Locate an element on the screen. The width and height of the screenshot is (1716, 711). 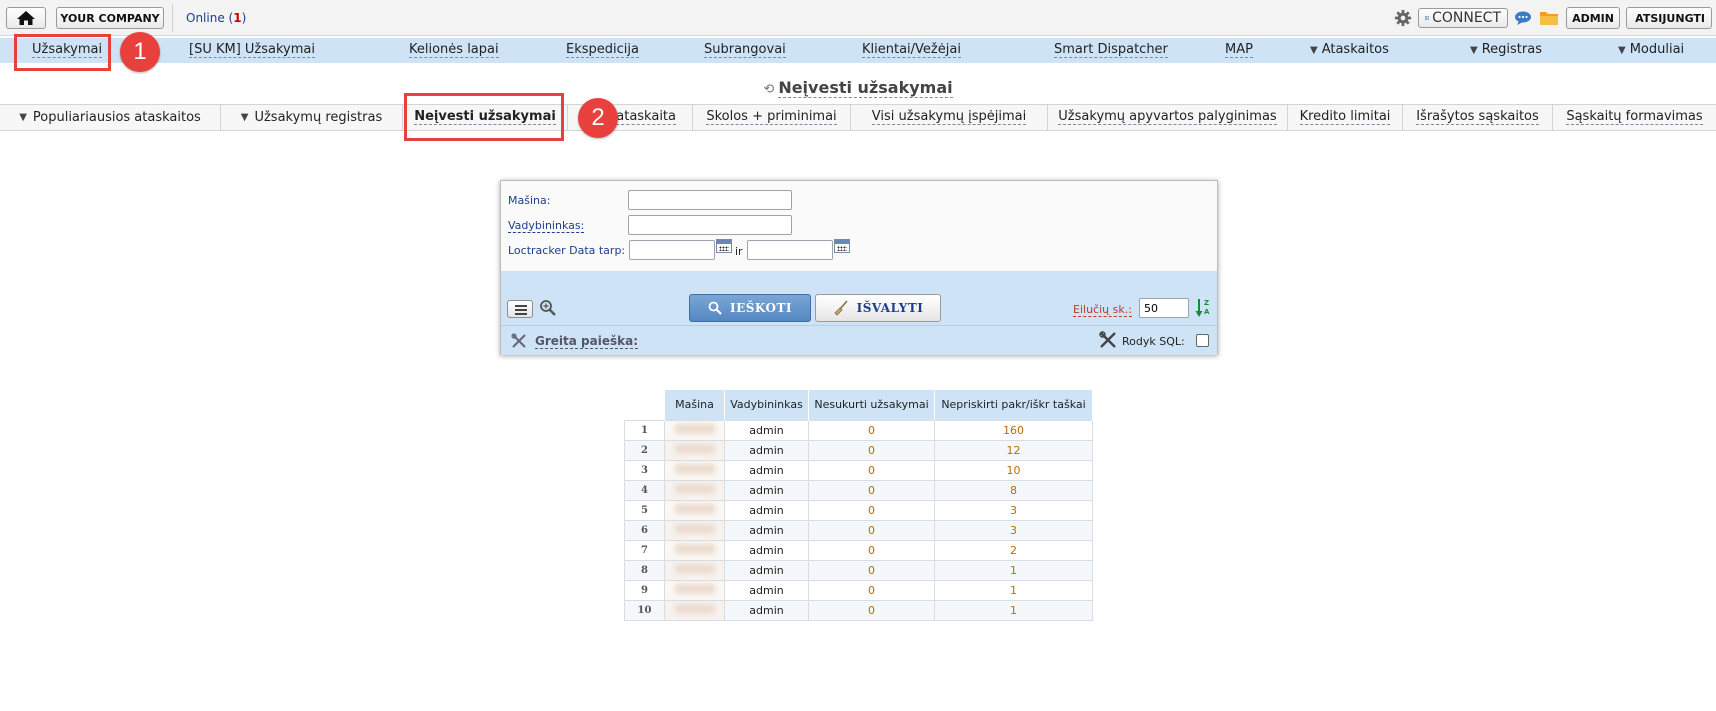
table-row: 8 admin 0 1 is located at coordinates (858, 570).